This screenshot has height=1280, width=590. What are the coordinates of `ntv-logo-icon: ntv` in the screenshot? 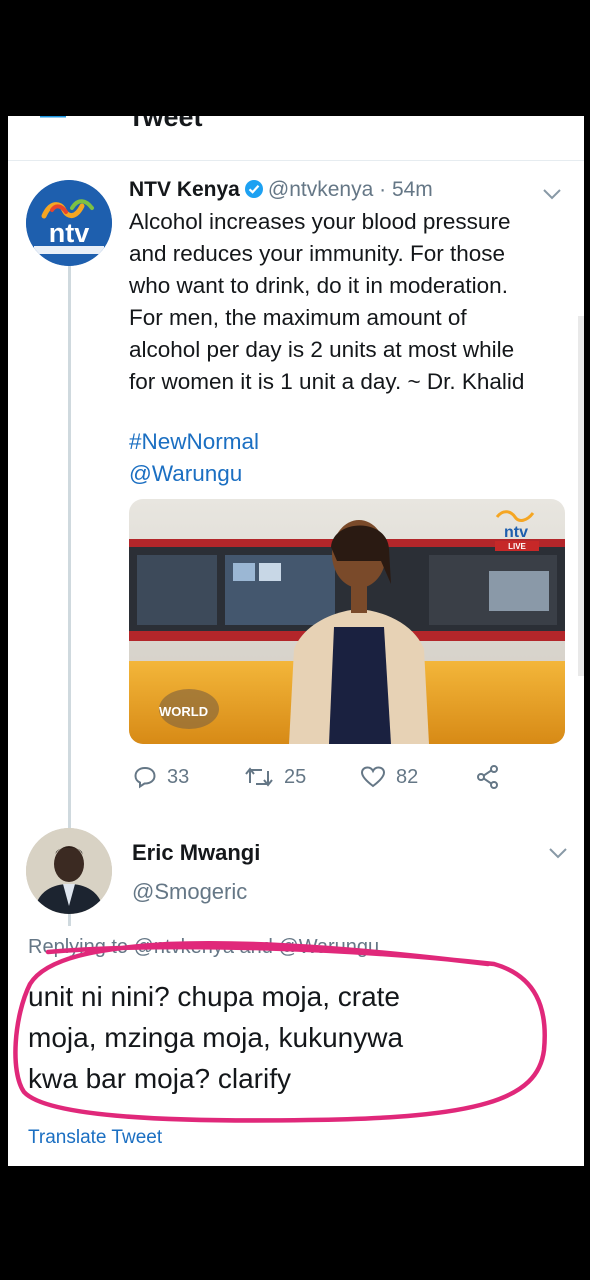 It's located at (69, 223).